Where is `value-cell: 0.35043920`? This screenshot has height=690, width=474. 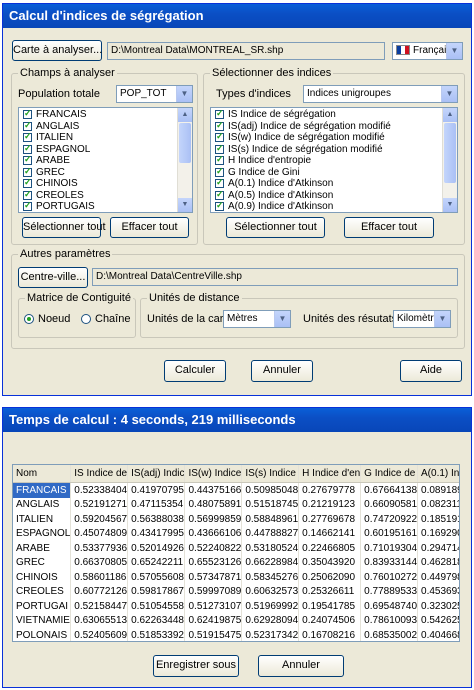
value-cell: 0.35043920 is located at coordinates (330, 562).